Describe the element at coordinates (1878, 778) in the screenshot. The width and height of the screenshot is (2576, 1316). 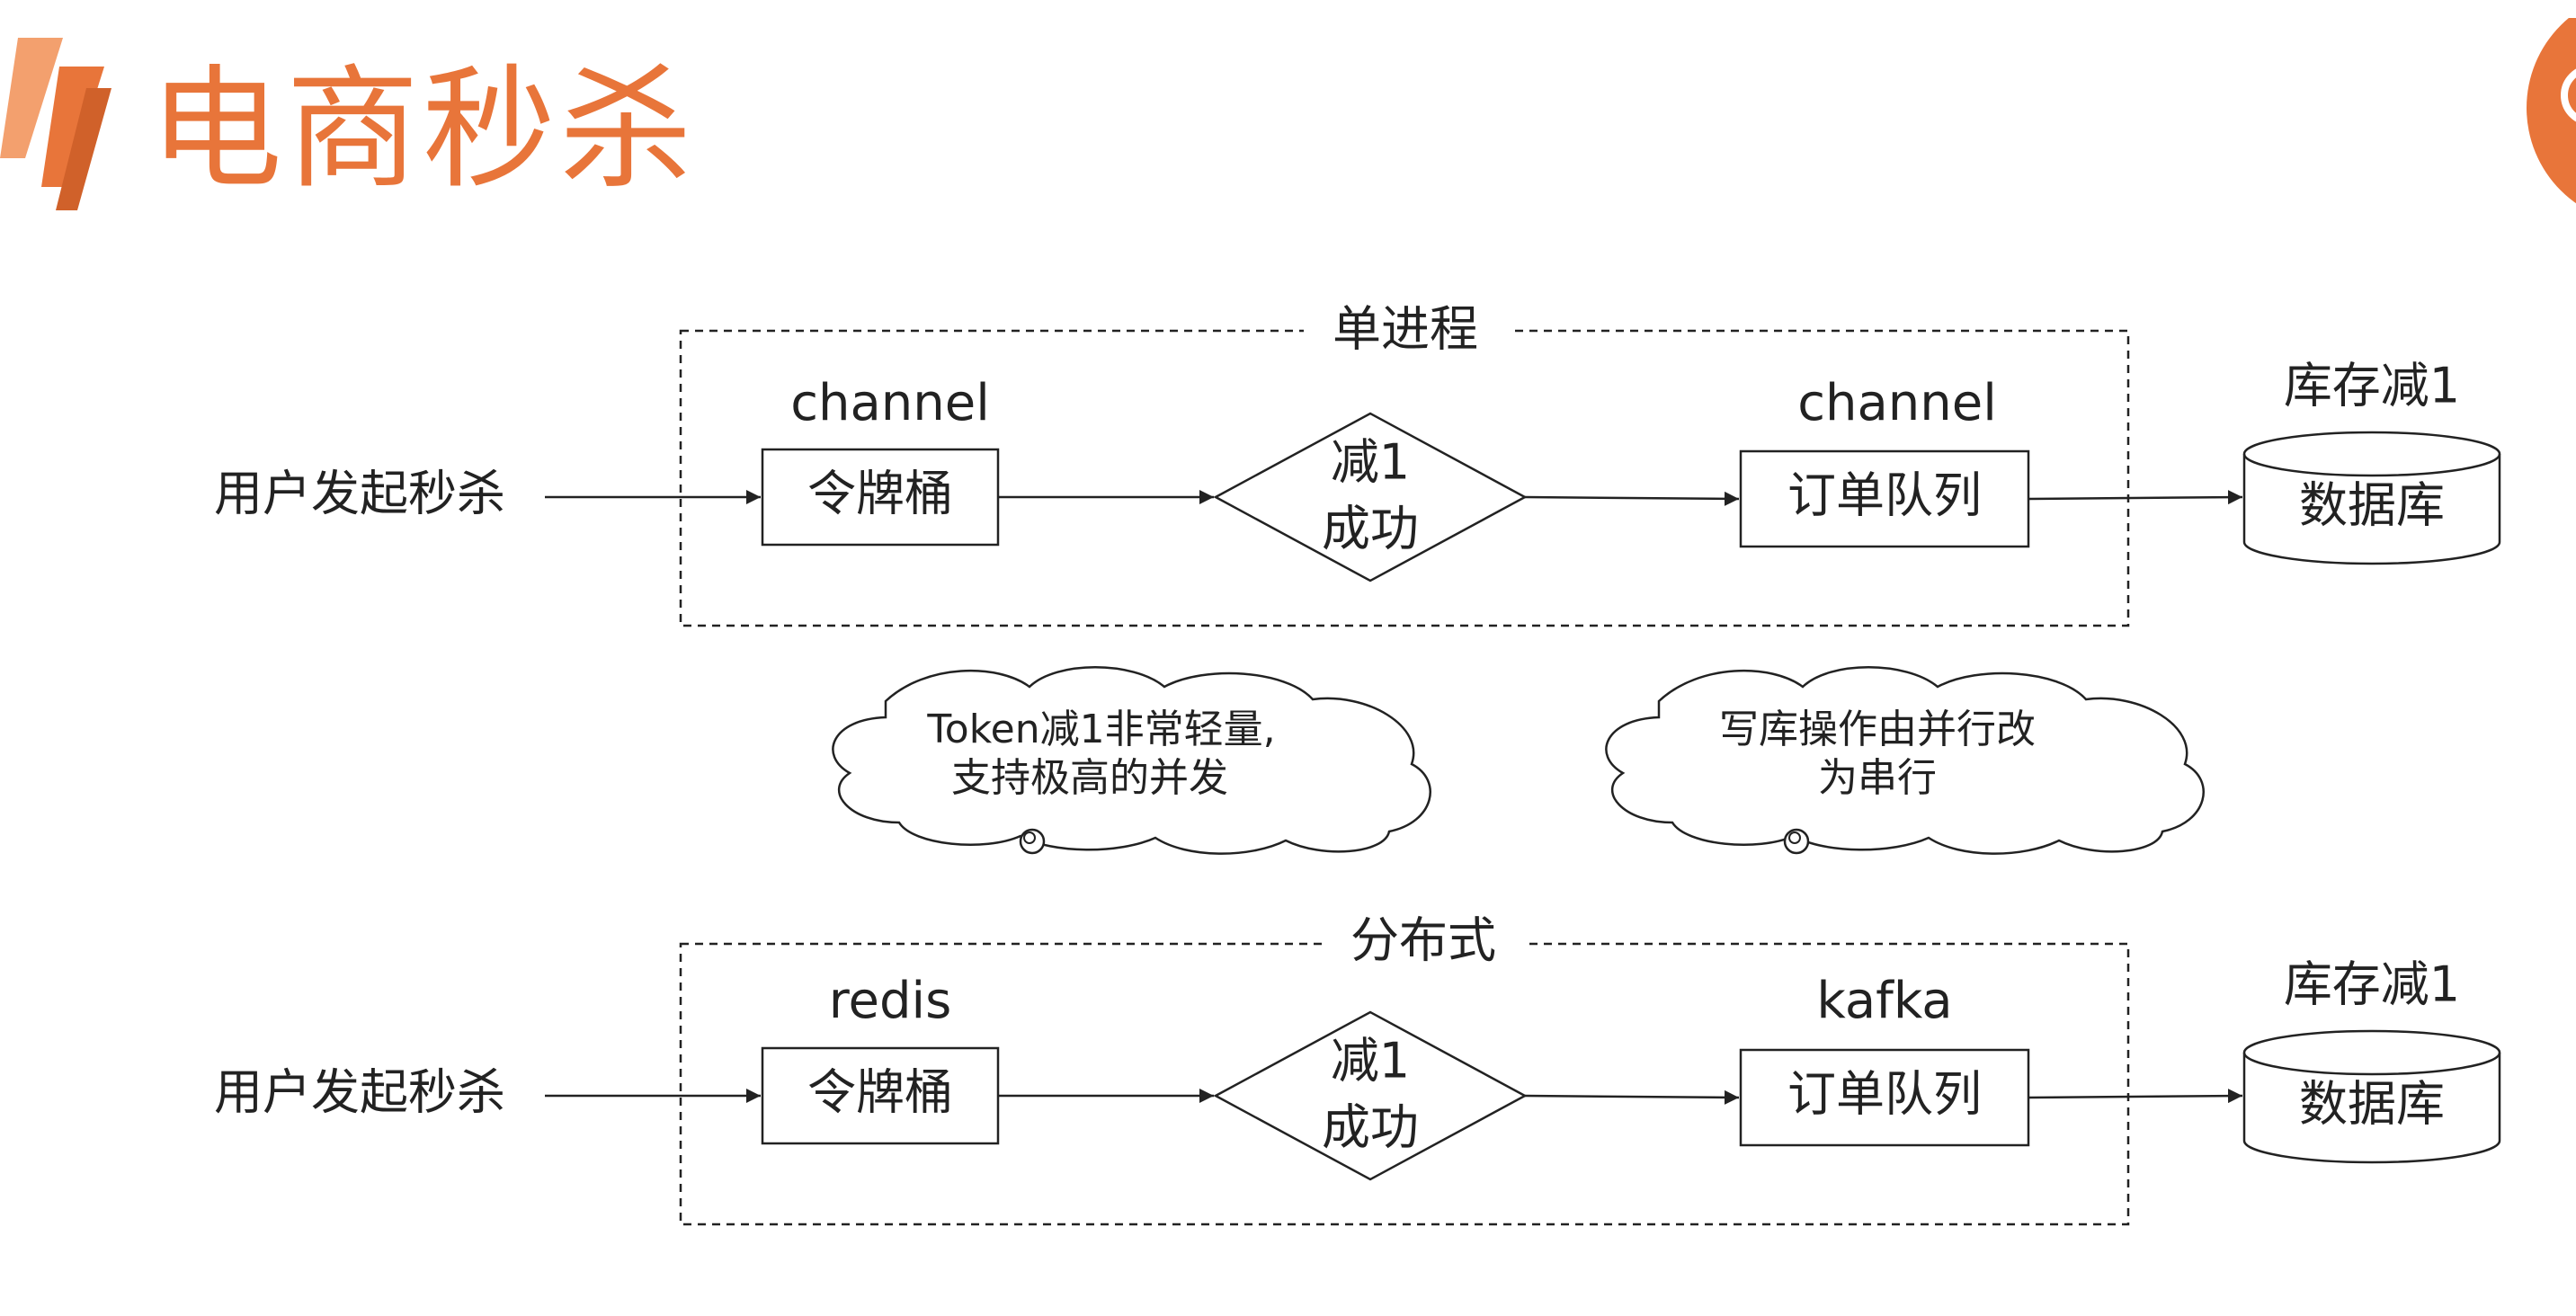
I see `serial-note-line2: 为串行` at that location.